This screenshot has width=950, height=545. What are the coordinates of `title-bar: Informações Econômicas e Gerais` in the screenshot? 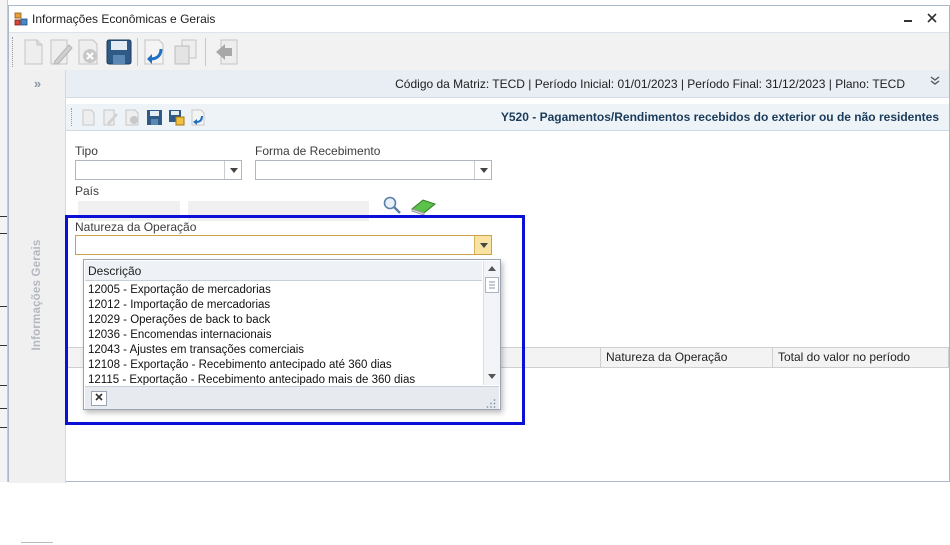 It's located at (479, 19).